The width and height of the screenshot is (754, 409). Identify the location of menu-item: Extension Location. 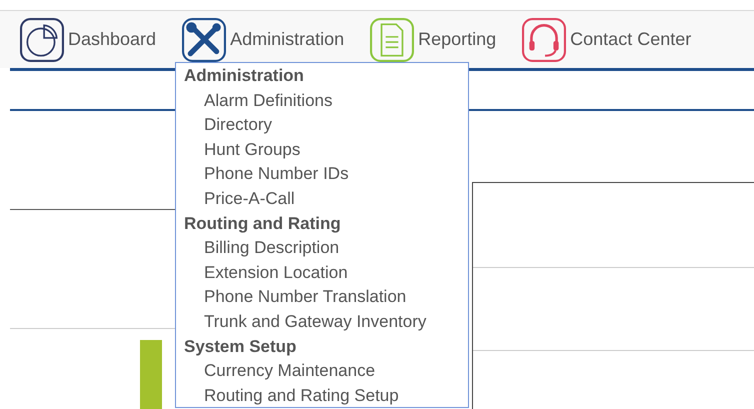
(276, 273).